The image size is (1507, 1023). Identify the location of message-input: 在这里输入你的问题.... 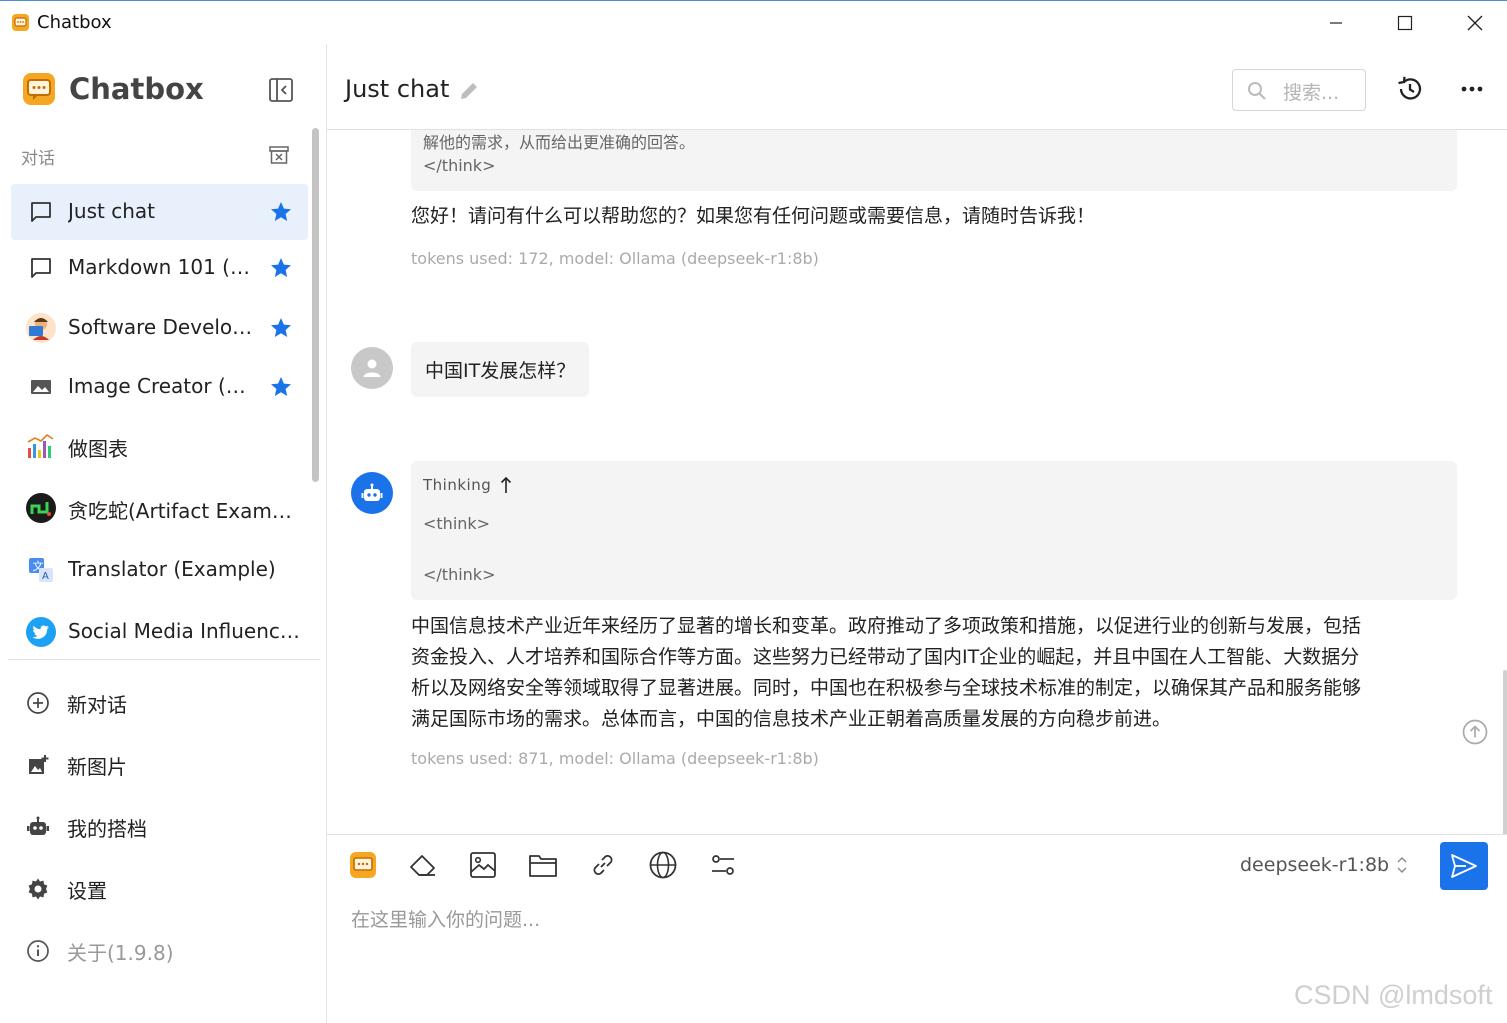
(901, 918).